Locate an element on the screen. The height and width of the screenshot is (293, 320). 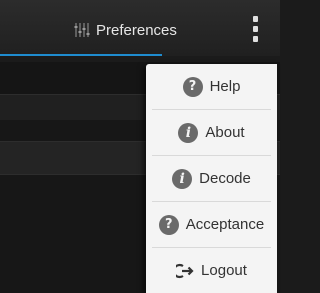
menu-item-decode: i Decode is located at coordinates (211, 178).